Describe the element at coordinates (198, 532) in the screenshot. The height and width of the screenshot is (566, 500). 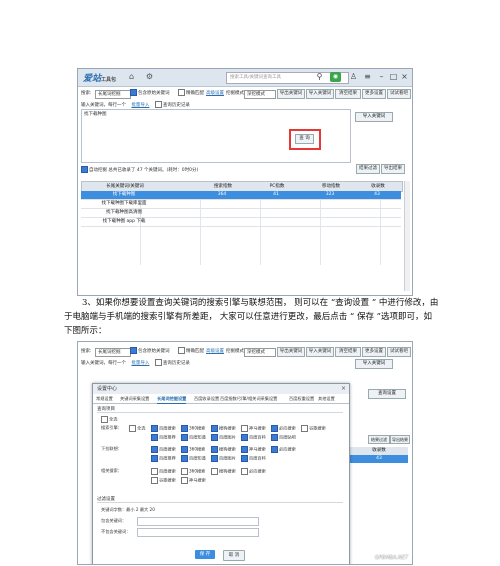
I see `exclude-input` at that location.